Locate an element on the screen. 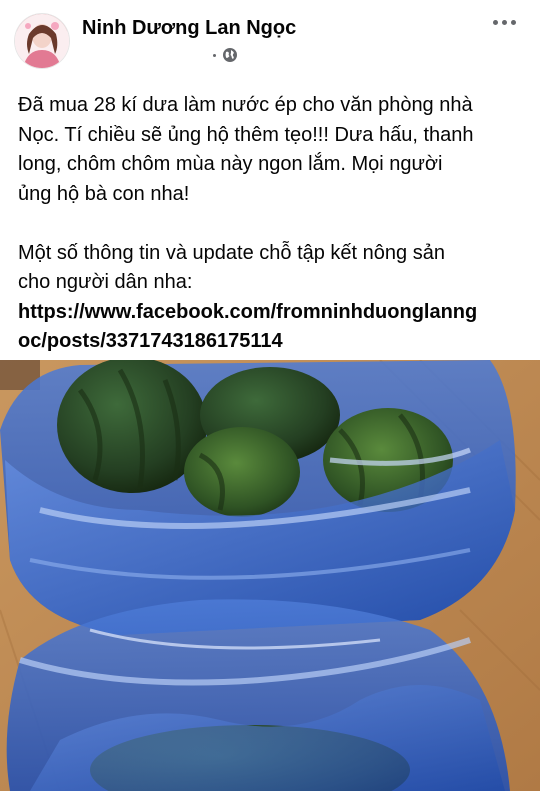 This screenshot has height=796, width=540. post-meta is located at coordinates (225, 55).